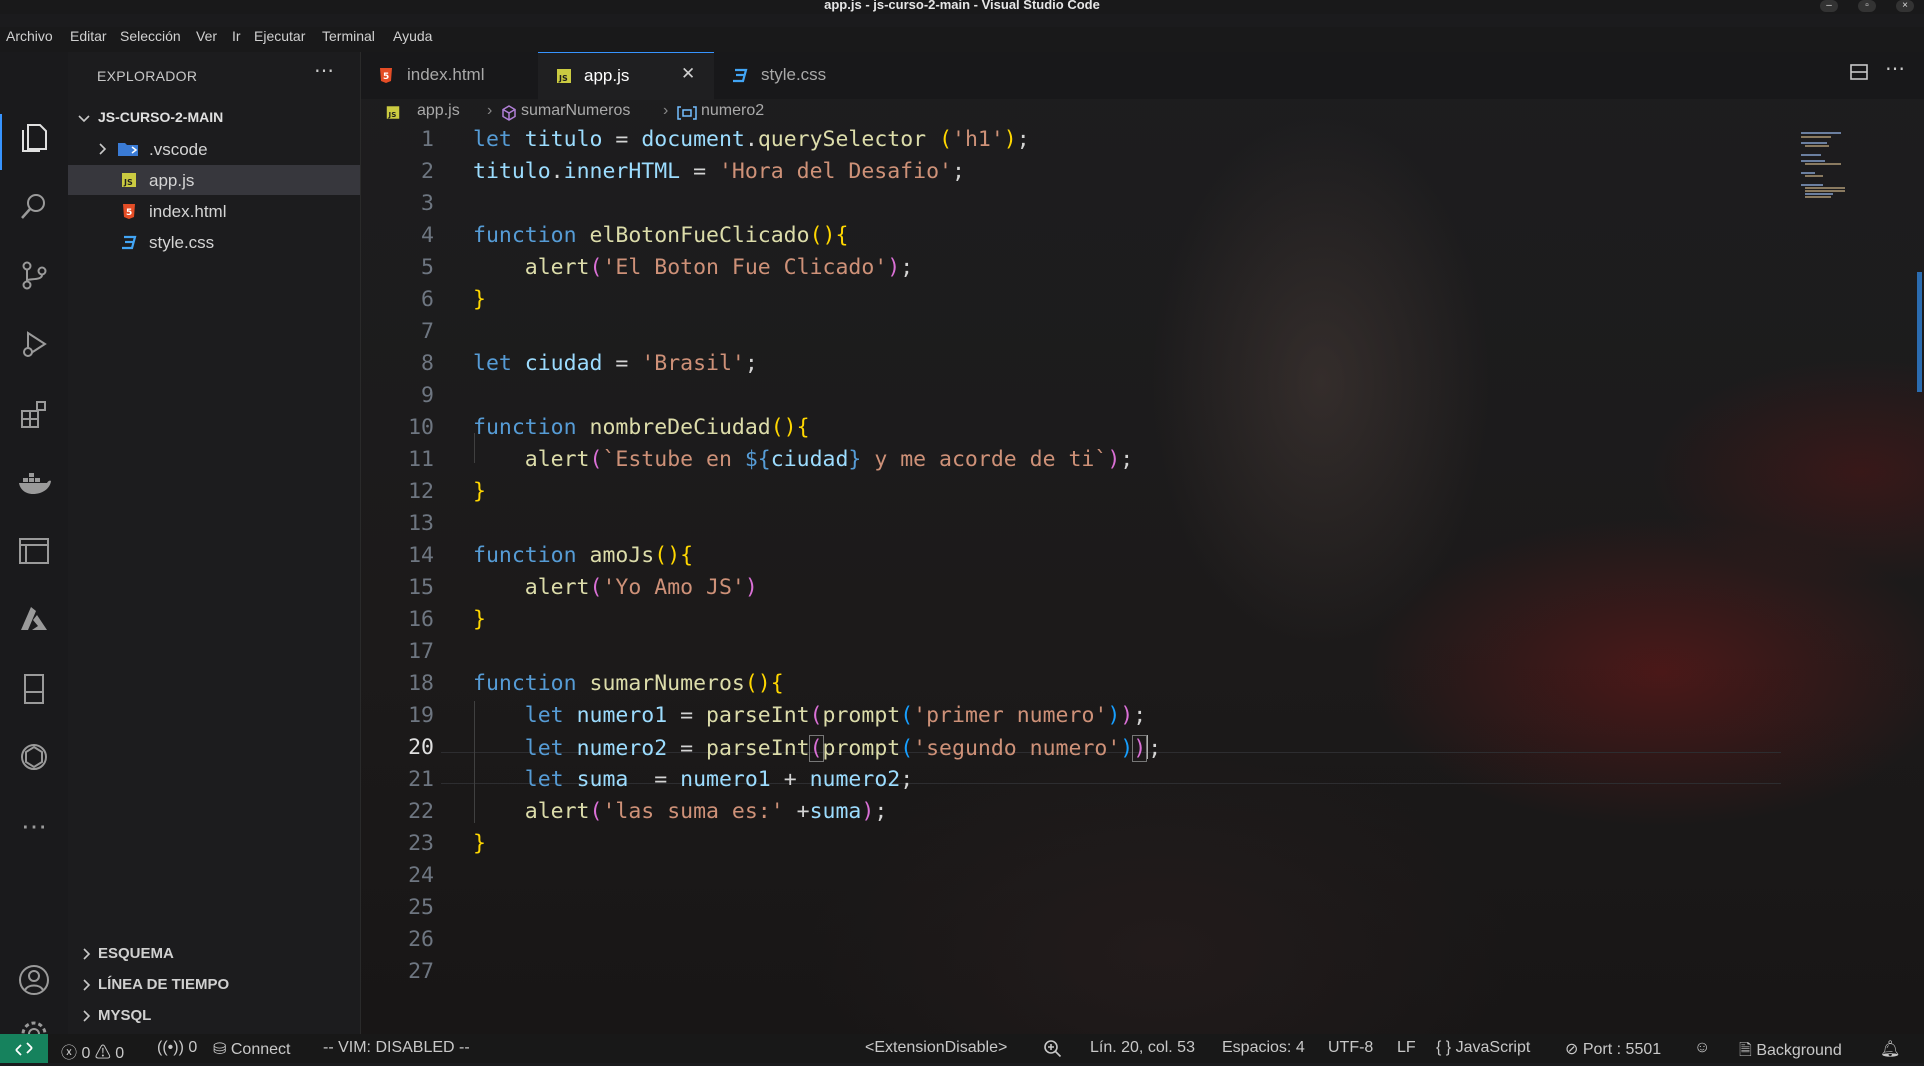 The image size is (1924, 1066). Describe the element at coordinates (279, 36) in the screenshot. I see `menu-ejecutar: Ejecutar` at that location.